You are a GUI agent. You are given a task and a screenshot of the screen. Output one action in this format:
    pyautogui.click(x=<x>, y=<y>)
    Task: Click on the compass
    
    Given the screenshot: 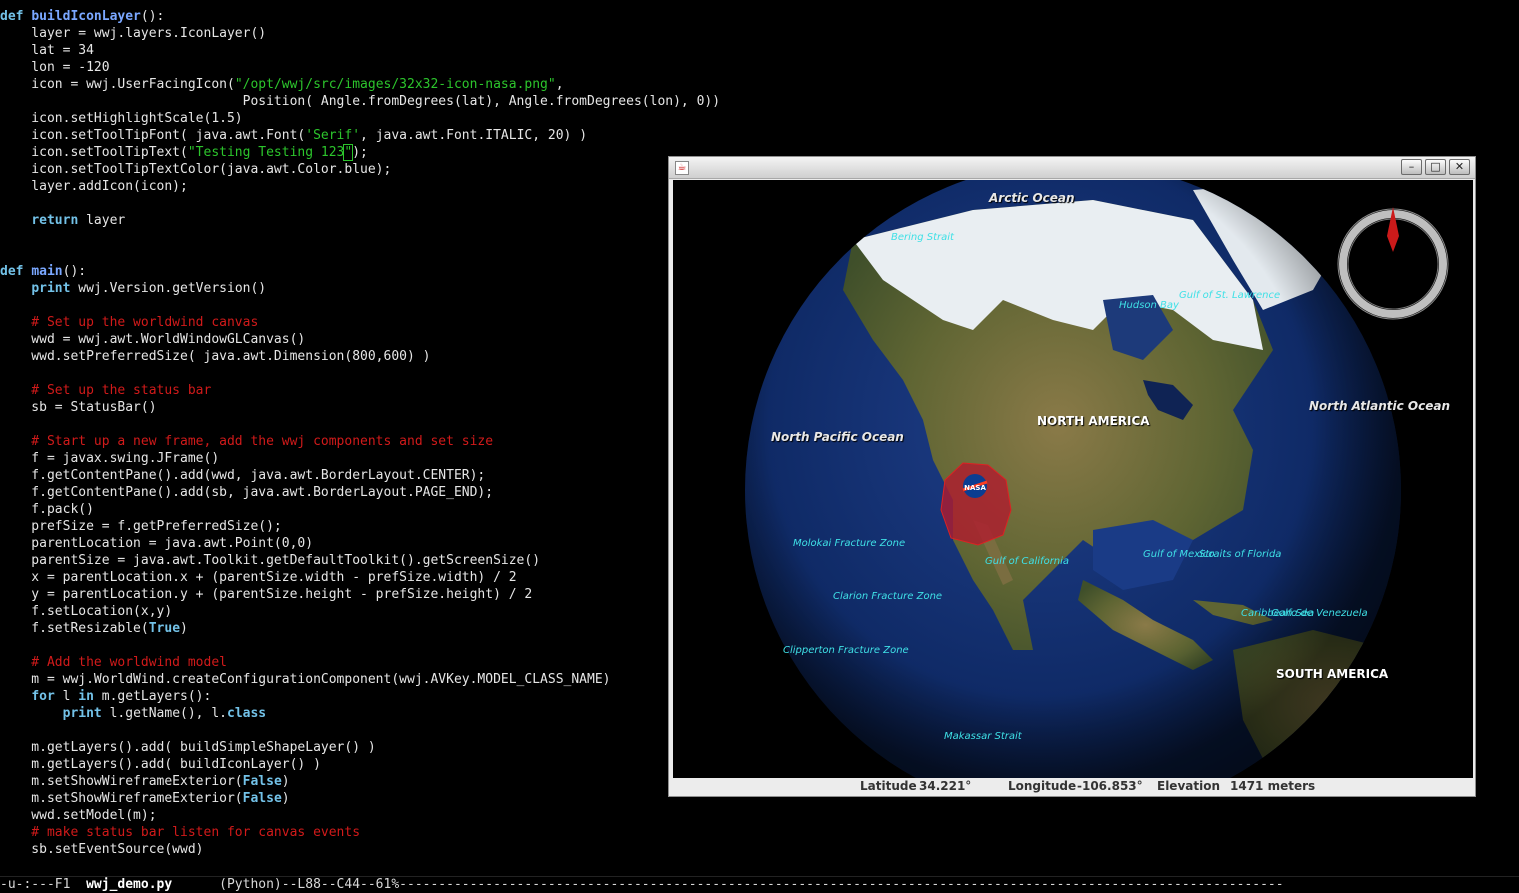 What is the action you would take?
    pyautogui.click(x=1393, y=263)
    